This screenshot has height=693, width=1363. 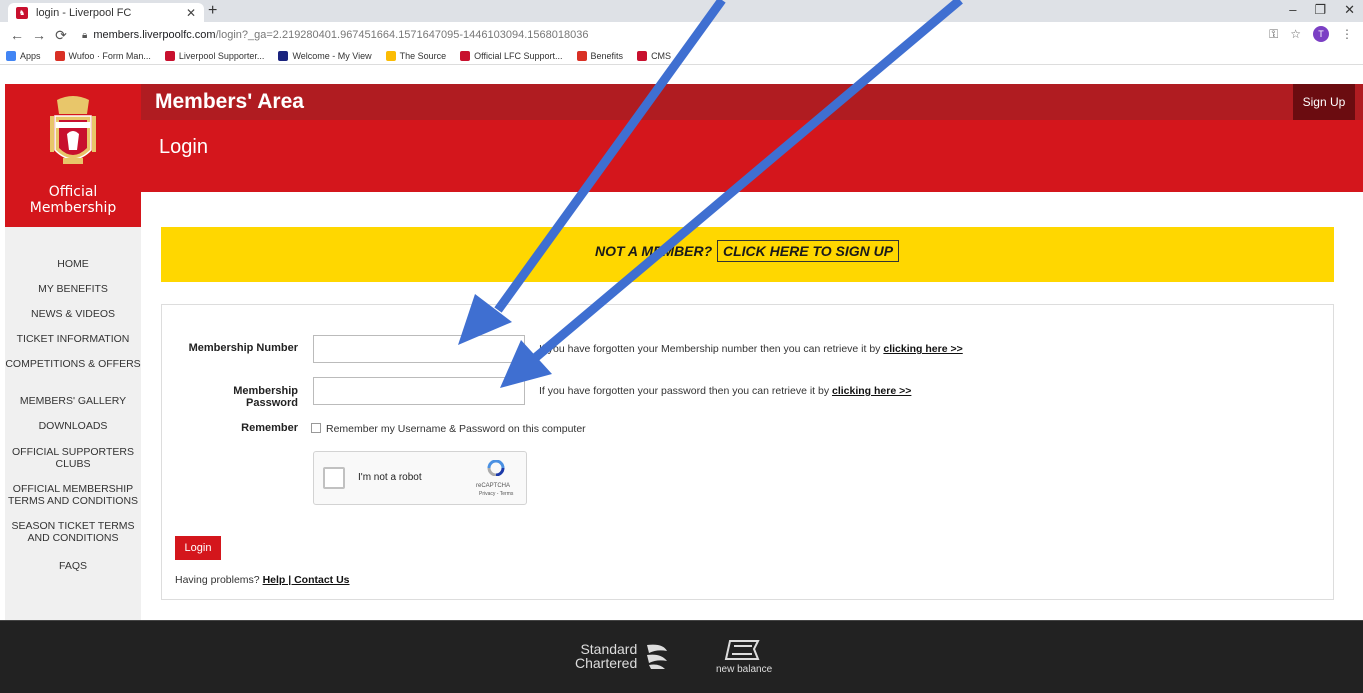 What do you see at coordinates (496, 494) in the screenshot?
I see `recaptcha-terms-link: Privacy - Terms` at bounding box center [496, 494].